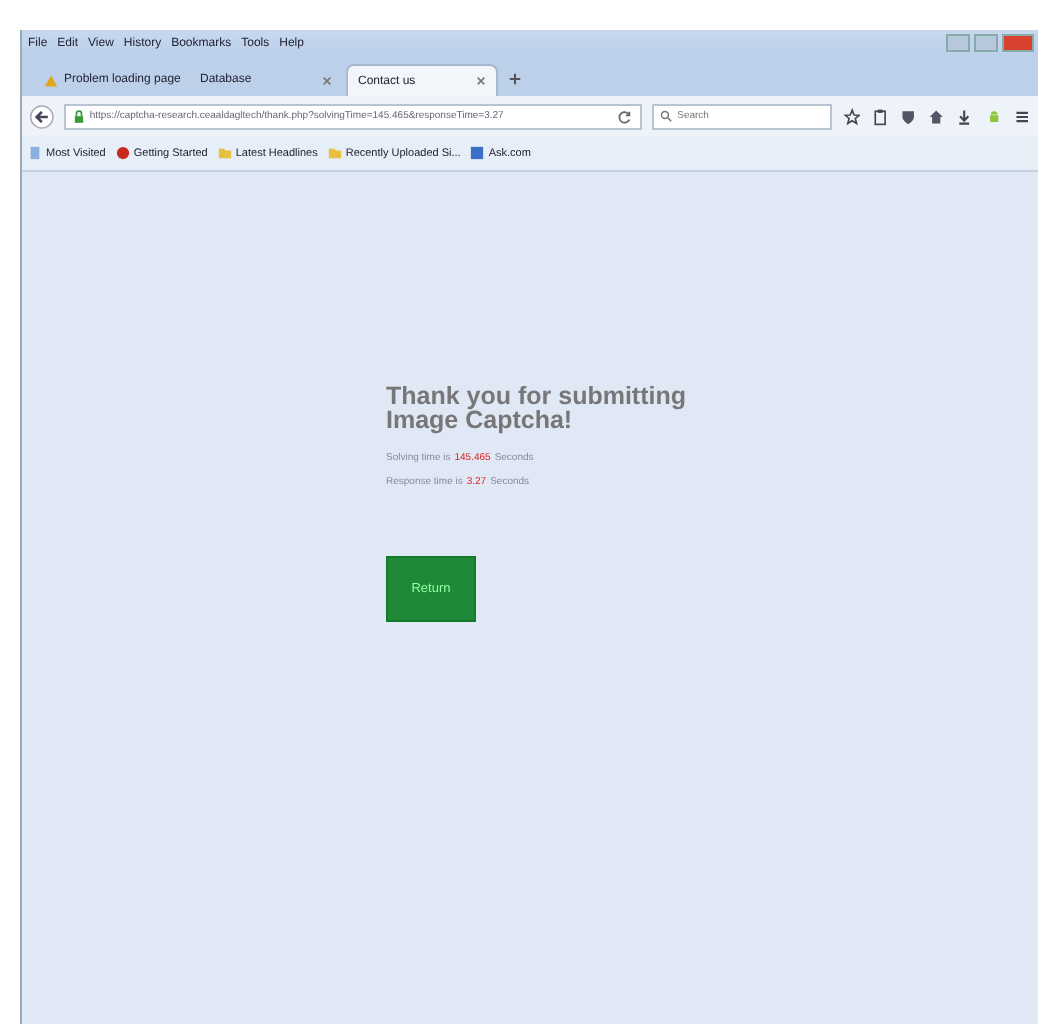  I want to click on star-icon, so click(851, 116).